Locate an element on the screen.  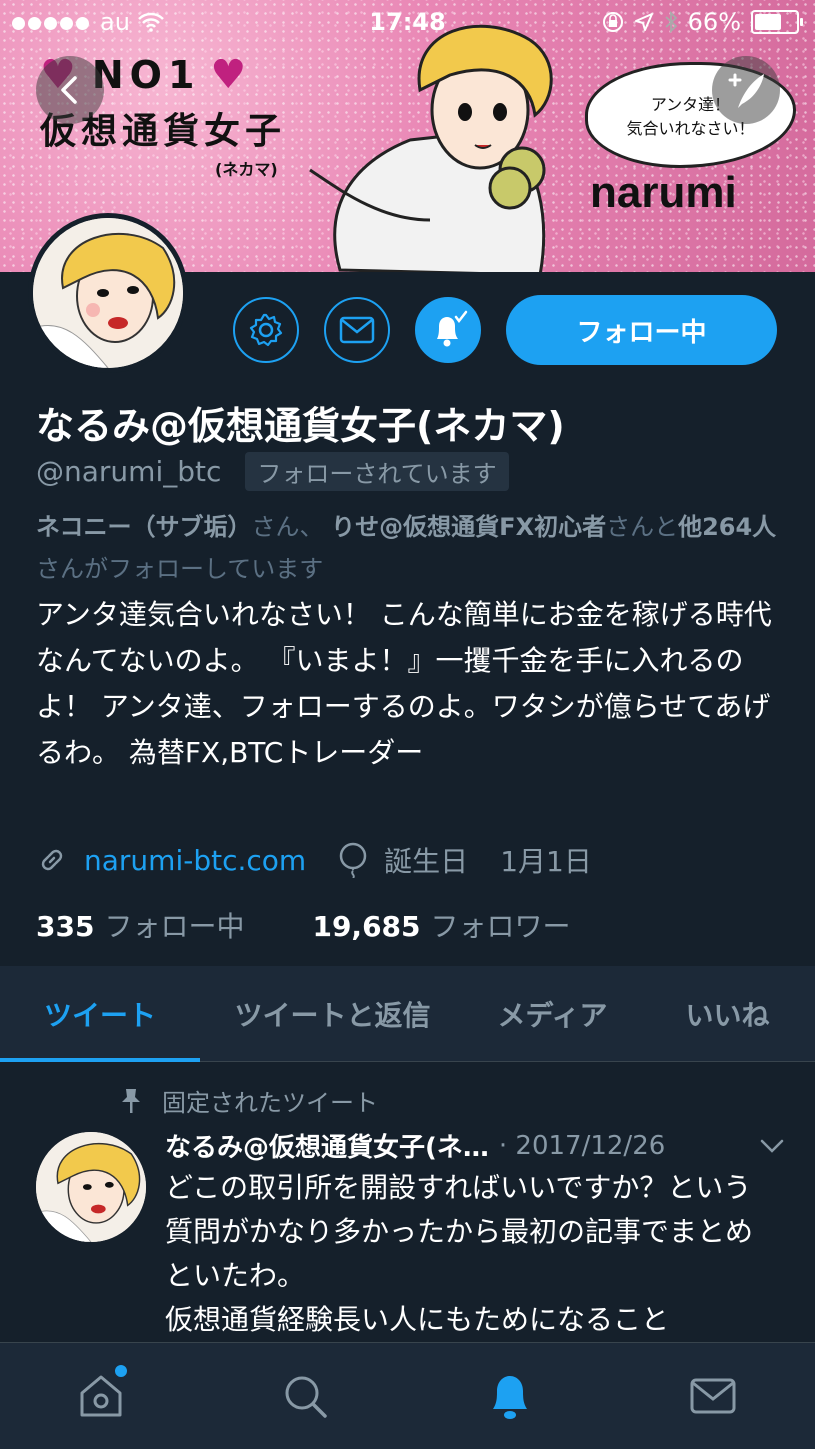
mutual-others: 他264人 is located at coordinates (727, 527).